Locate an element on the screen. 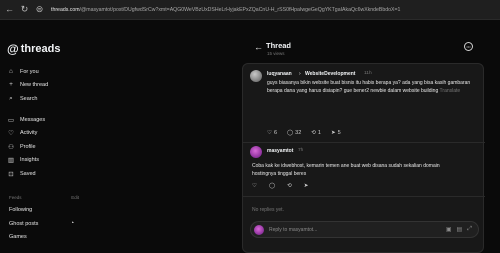  feed-ghost-posts: Ghost posts is located at coordinates (23, 224).